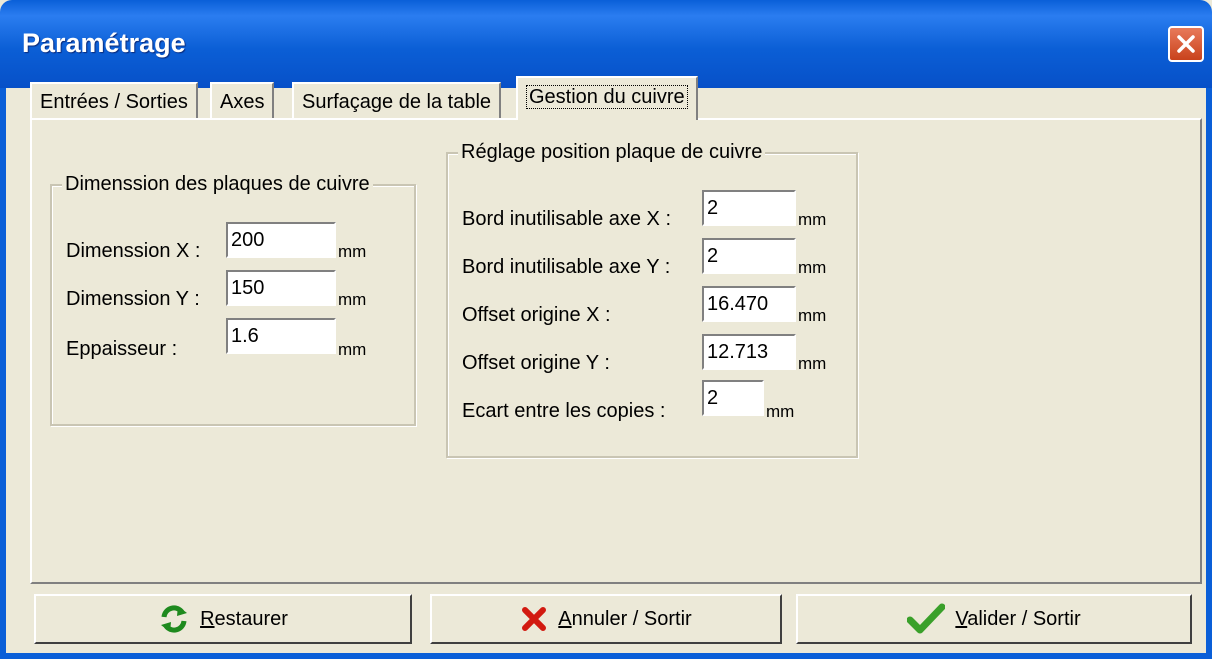 Image resolution: width=1212 pixels, height=659 pixels. What do you see at coordinates (564, 411) in the screenshot?
I see `copy-gap-label: Ecart entre les copies :` at bounding box center [564, 411].